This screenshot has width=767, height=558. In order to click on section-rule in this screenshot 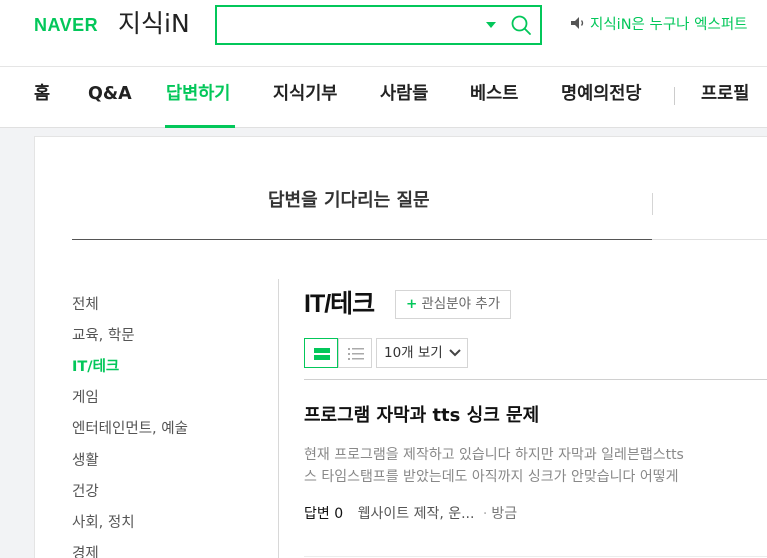, I will do `click(362, 239)`.